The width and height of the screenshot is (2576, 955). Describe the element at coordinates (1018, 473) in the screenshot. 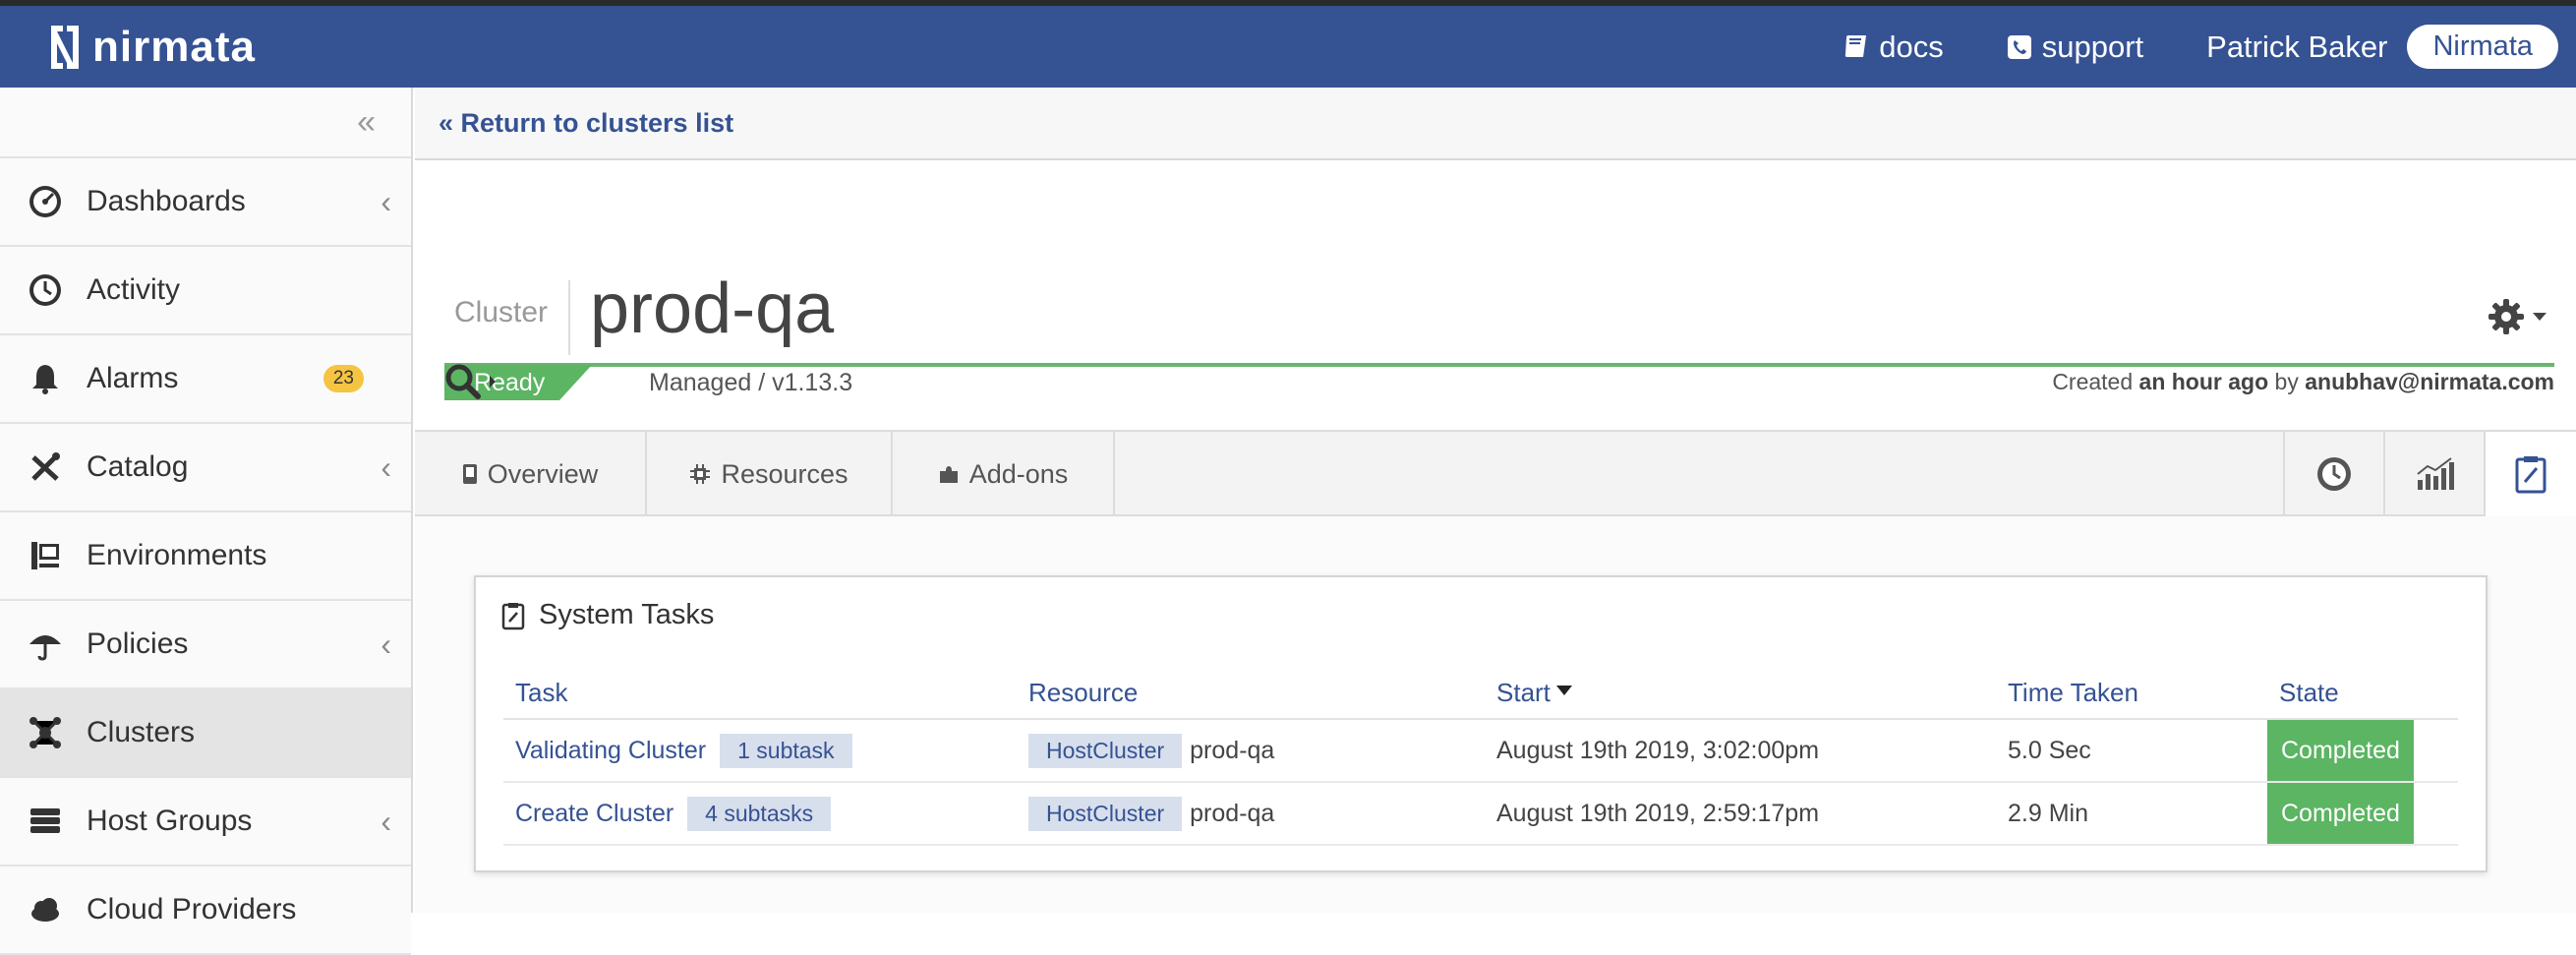

I see `tab-label: Add-ons` at that location.